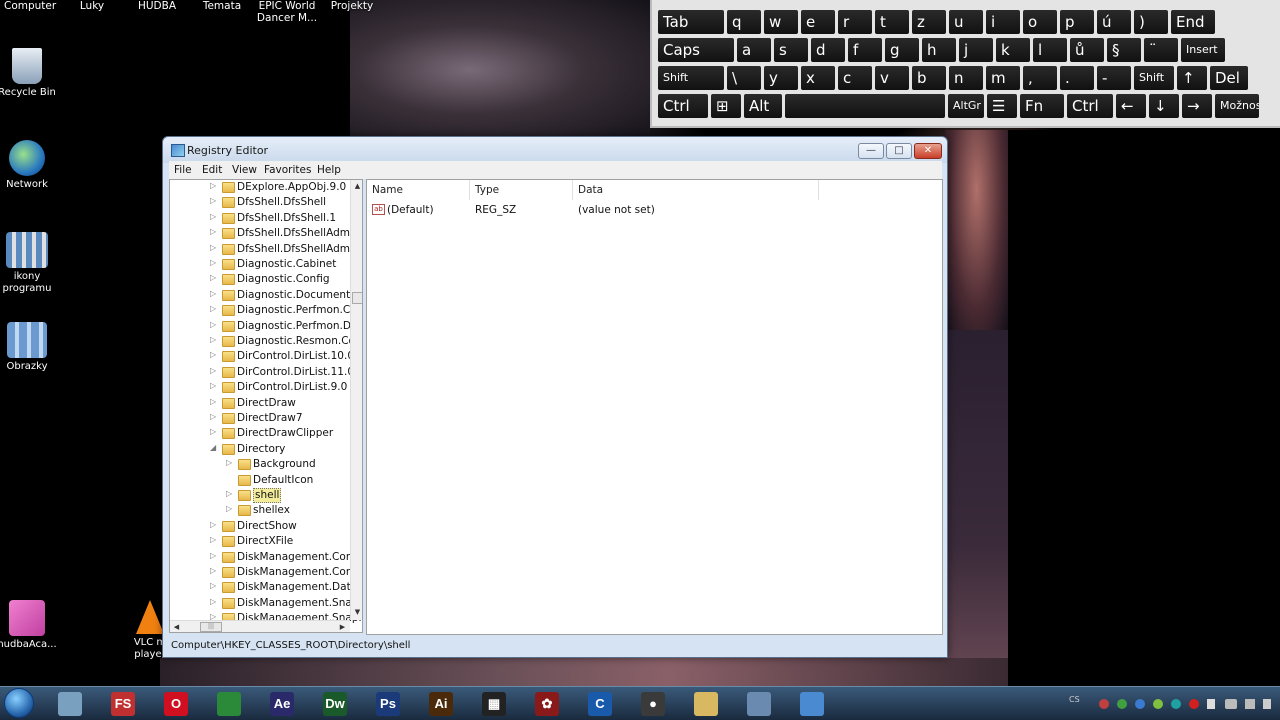 The height and width of the screenshot is (720, 1280). I want to click on key-3-5: ☰, so click(1002, 106).